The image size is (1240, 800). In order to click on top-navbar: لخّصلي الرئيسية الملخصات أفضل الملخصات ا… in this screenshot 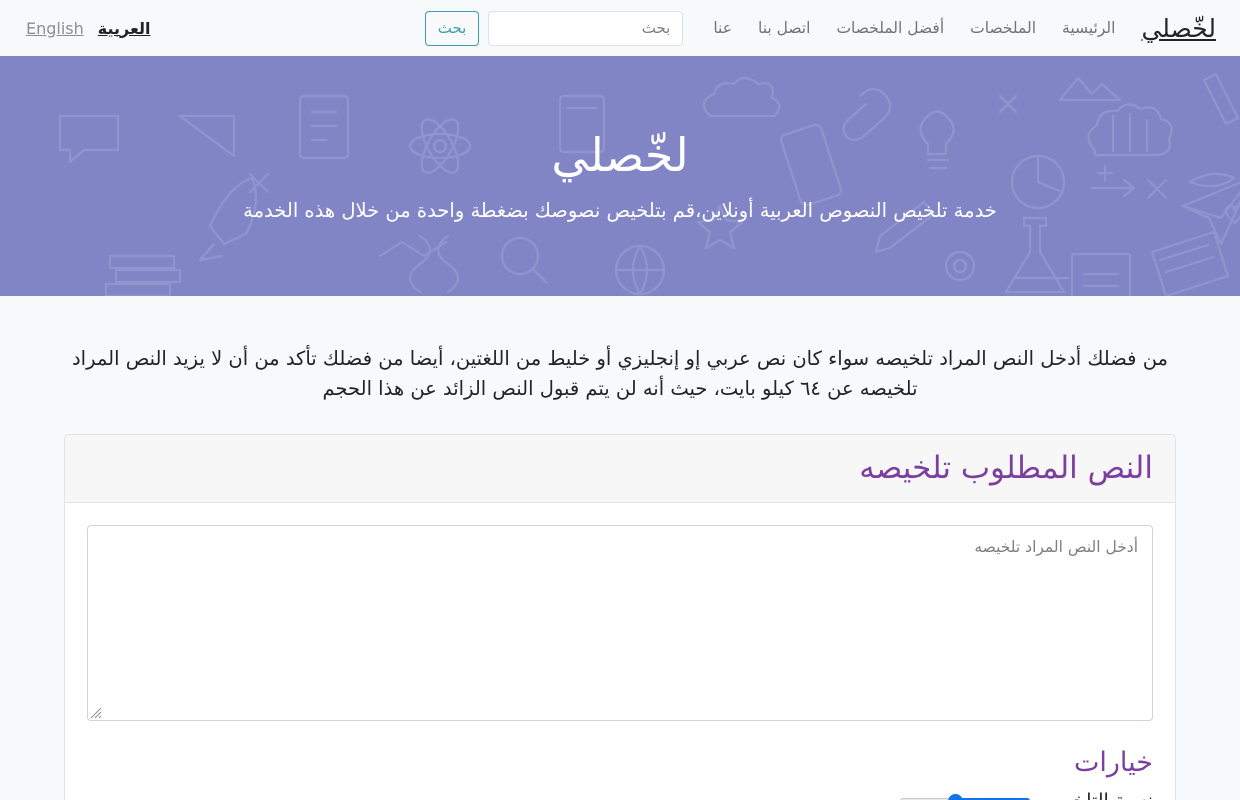, I will do `click(620, 28)`.